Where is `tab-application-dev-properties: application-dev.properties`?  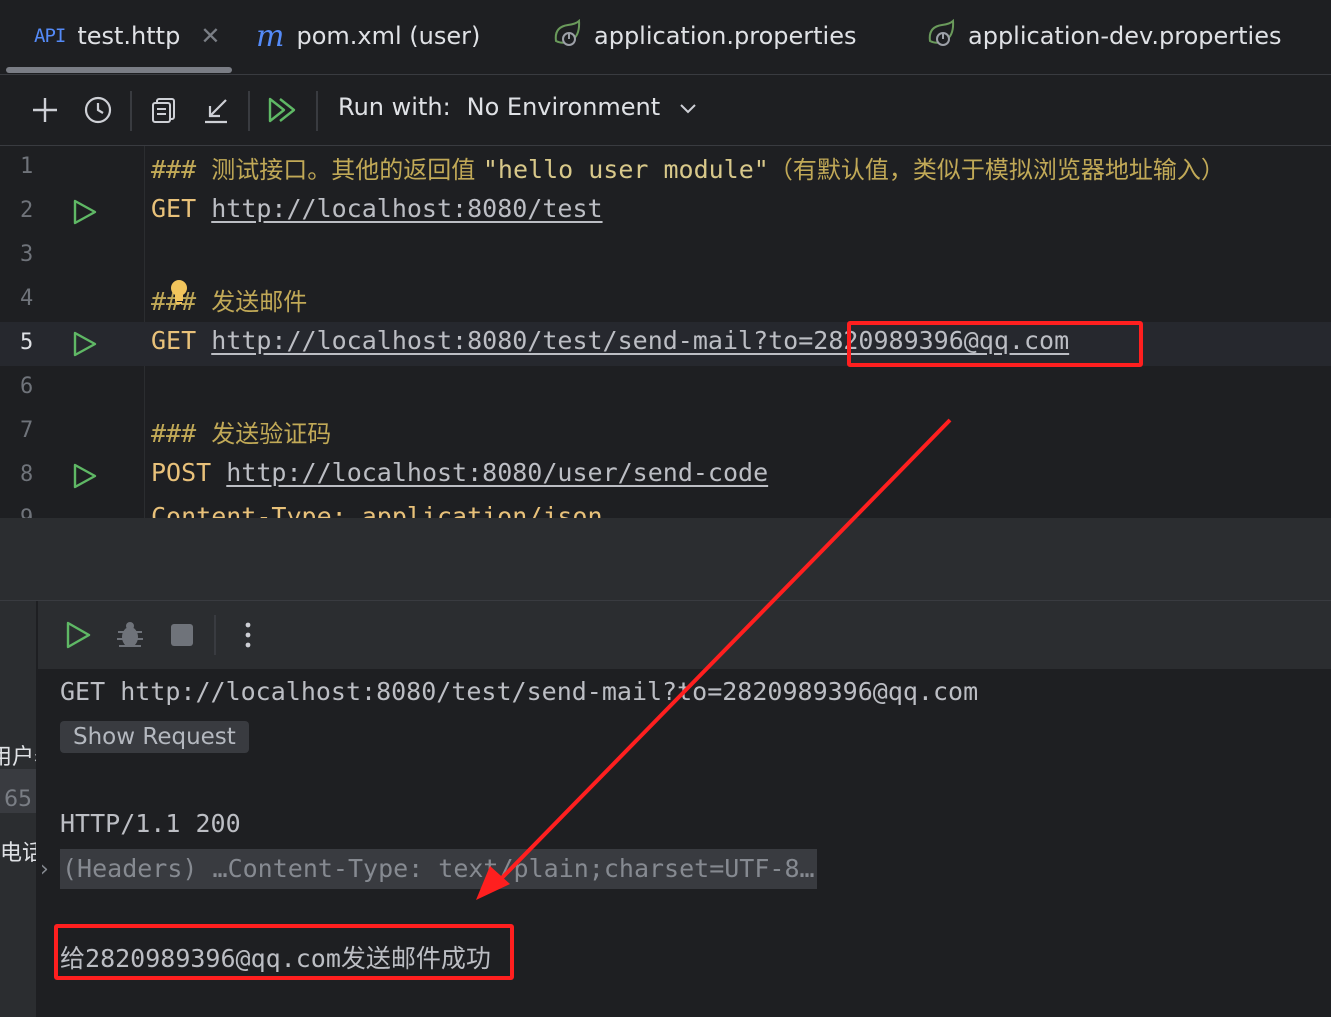 tab-application-dev-properties: application-dev.properties is located at coordinates (1104, 36).